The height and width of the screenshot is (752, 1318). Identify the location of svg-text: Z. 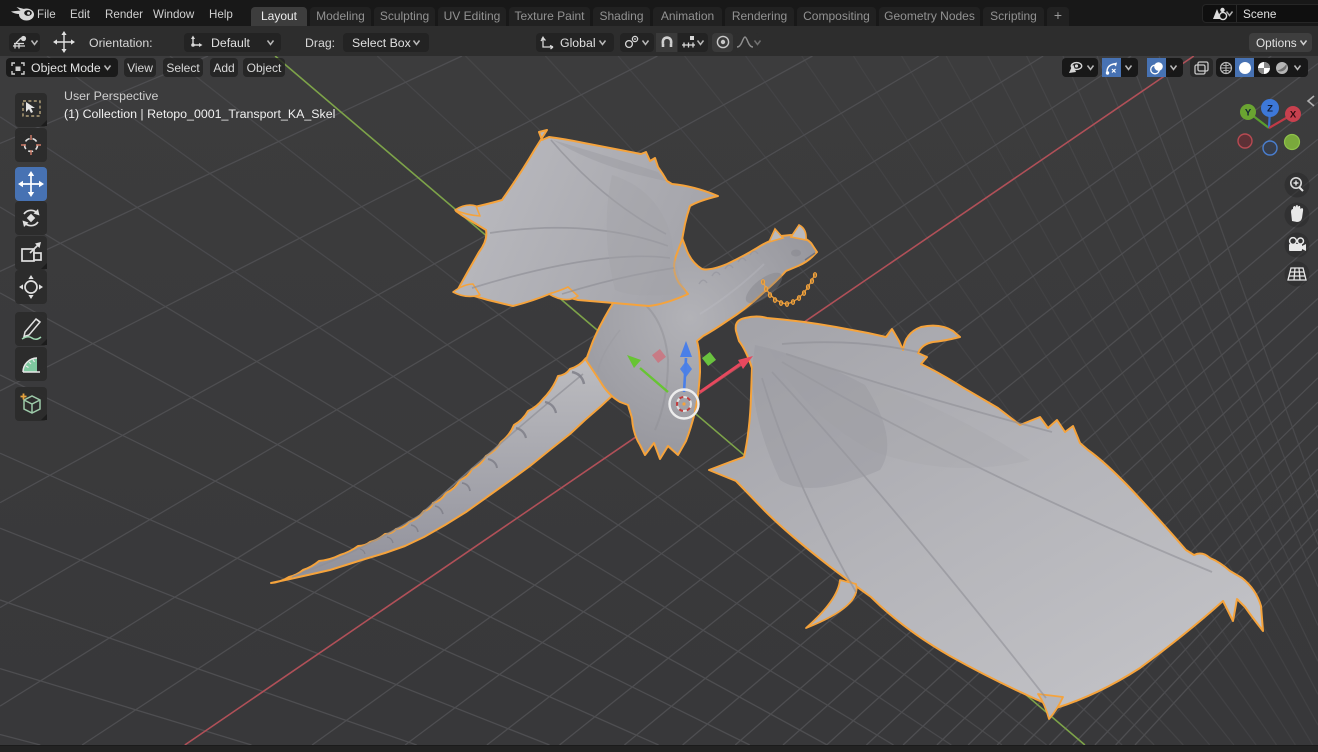
(1270, 109).